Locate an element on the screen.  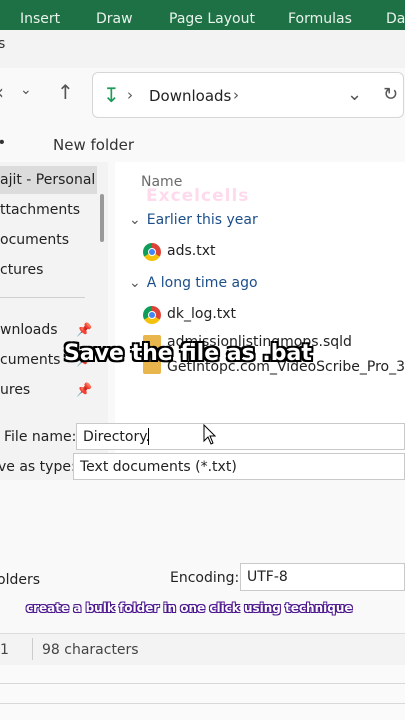
status-characters: 98 characters is located at coordinates (90, 650).